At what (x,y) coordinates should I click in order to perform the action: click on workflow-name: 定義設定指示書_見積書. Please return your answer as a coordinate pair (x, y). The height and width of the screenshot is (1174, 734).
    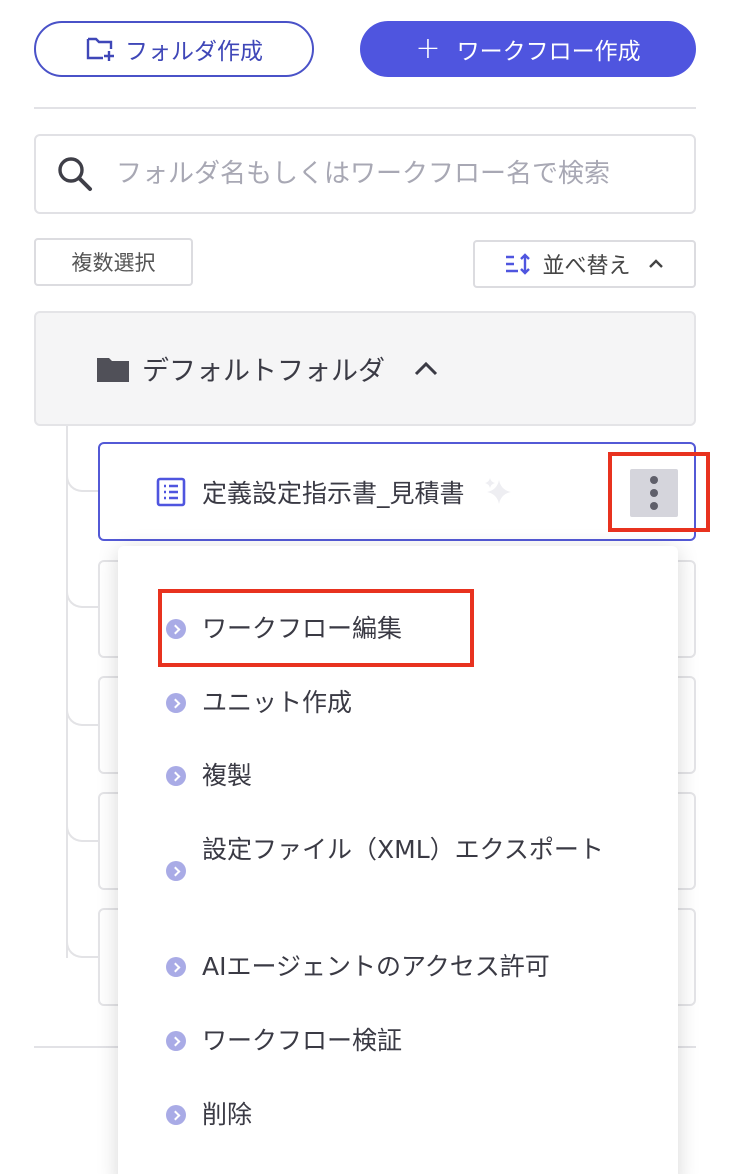
    Looking at the image, I should click on (333, 493).